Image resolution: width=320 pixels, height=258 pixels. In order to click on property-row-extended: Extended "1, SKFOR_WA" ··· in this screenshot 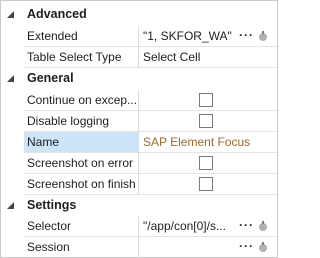, I will do `click(139, 36)`.